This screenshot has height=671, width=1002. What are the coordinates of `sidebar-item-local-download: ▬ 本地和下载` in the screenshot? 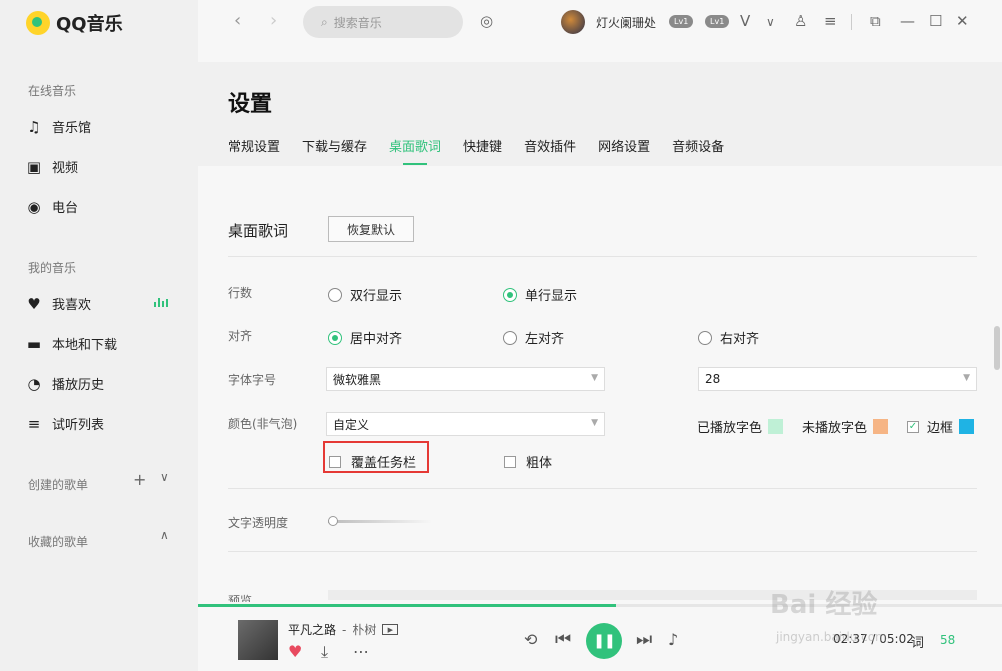 It's located at (101, 344).